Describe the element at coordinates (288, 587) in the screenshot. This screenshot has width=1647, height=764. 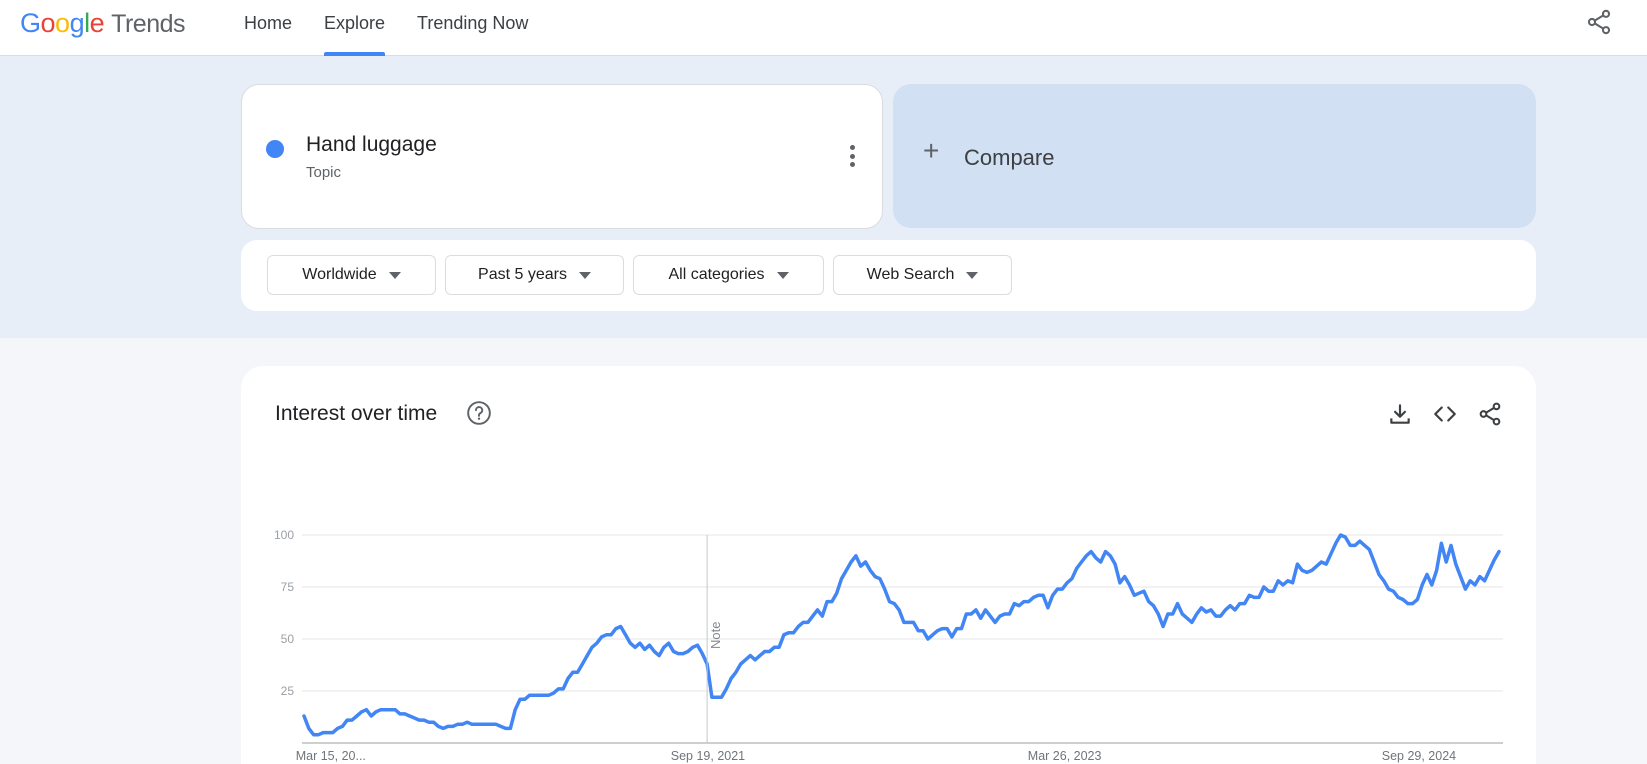
I see `y-tick-label: 75` at that location.